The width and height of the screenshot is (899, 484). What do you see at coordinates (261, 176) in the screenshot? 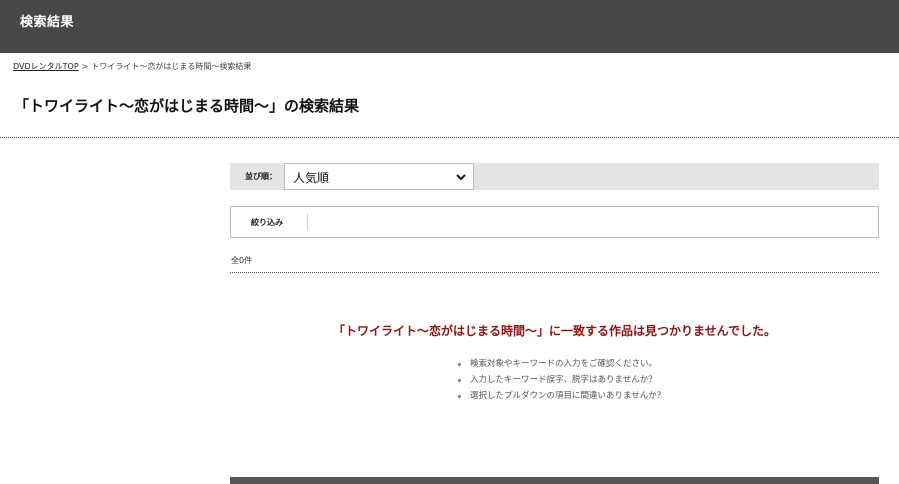
I see `sort-label: 並び順：` at bounding box center [261, 176].